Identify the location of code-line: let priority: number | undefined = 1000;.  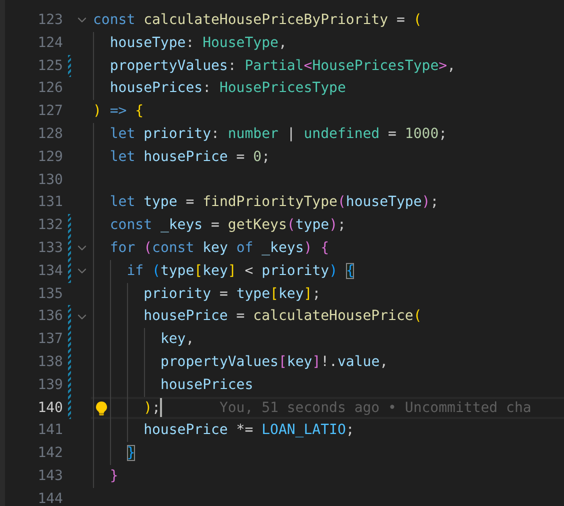
(279, 134).